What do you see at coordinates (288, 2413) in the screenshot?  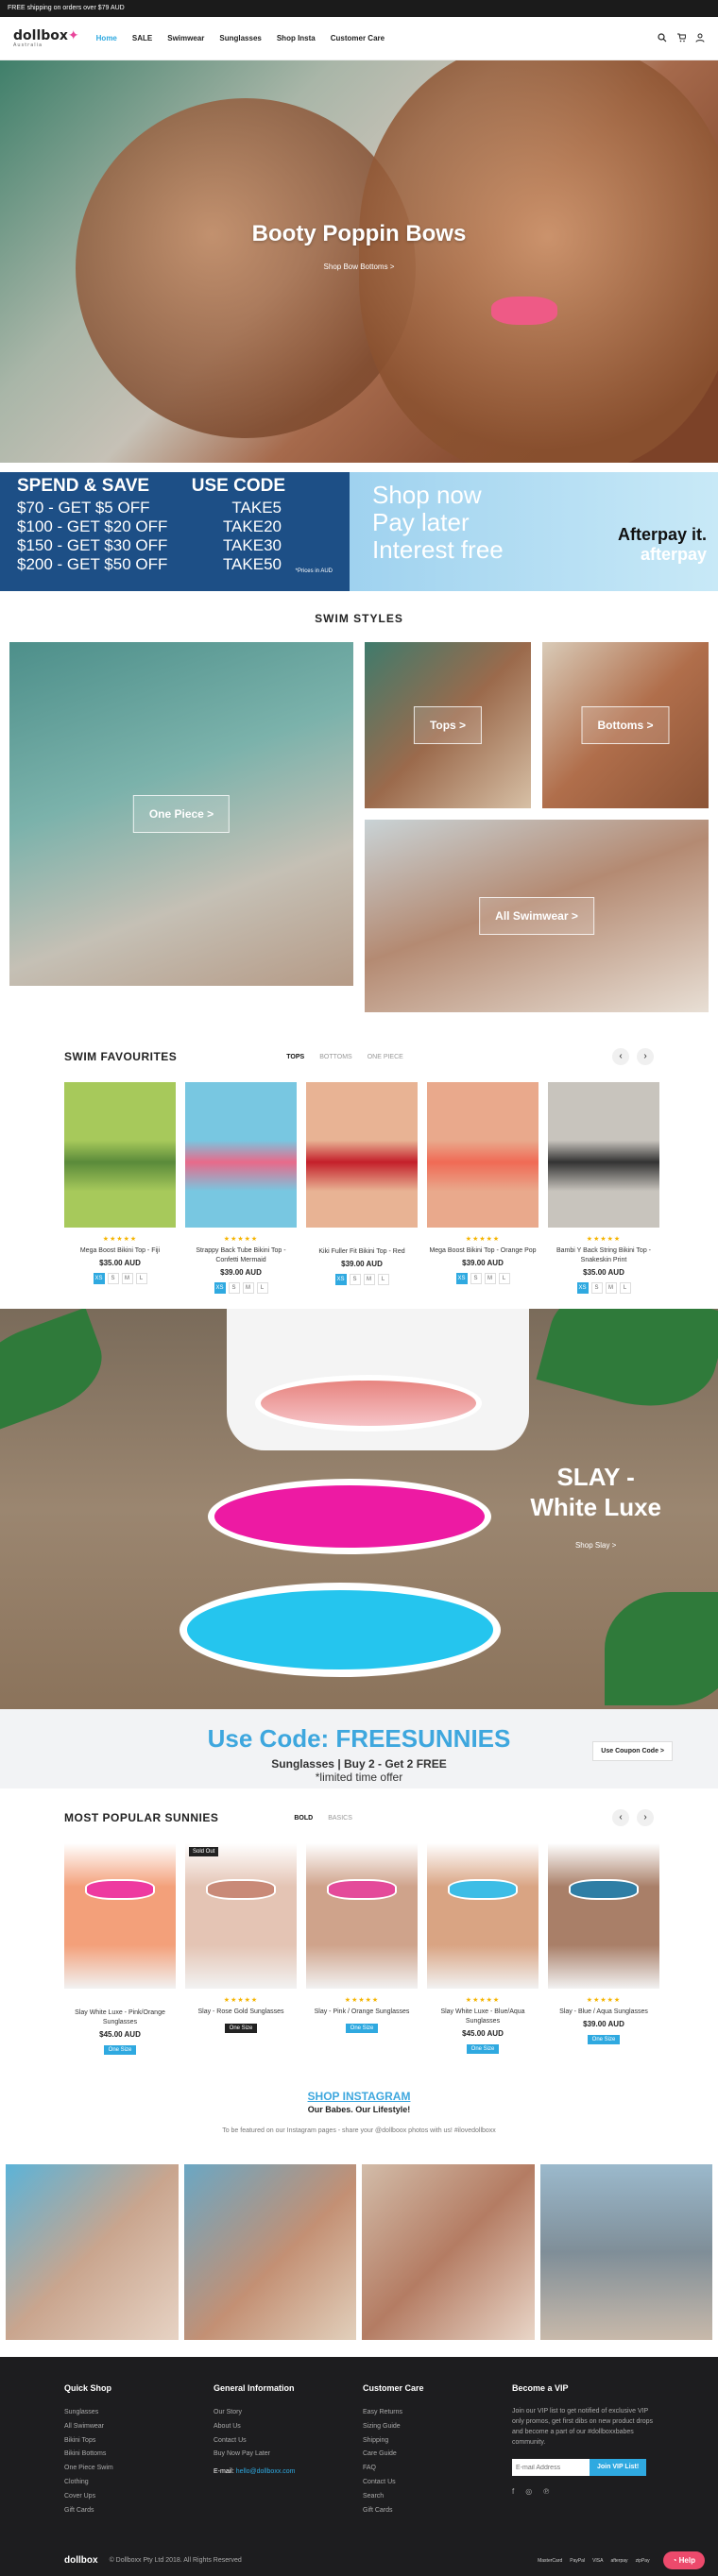 I see `footer-link: Our Story` at bounding box center [288, 2413].